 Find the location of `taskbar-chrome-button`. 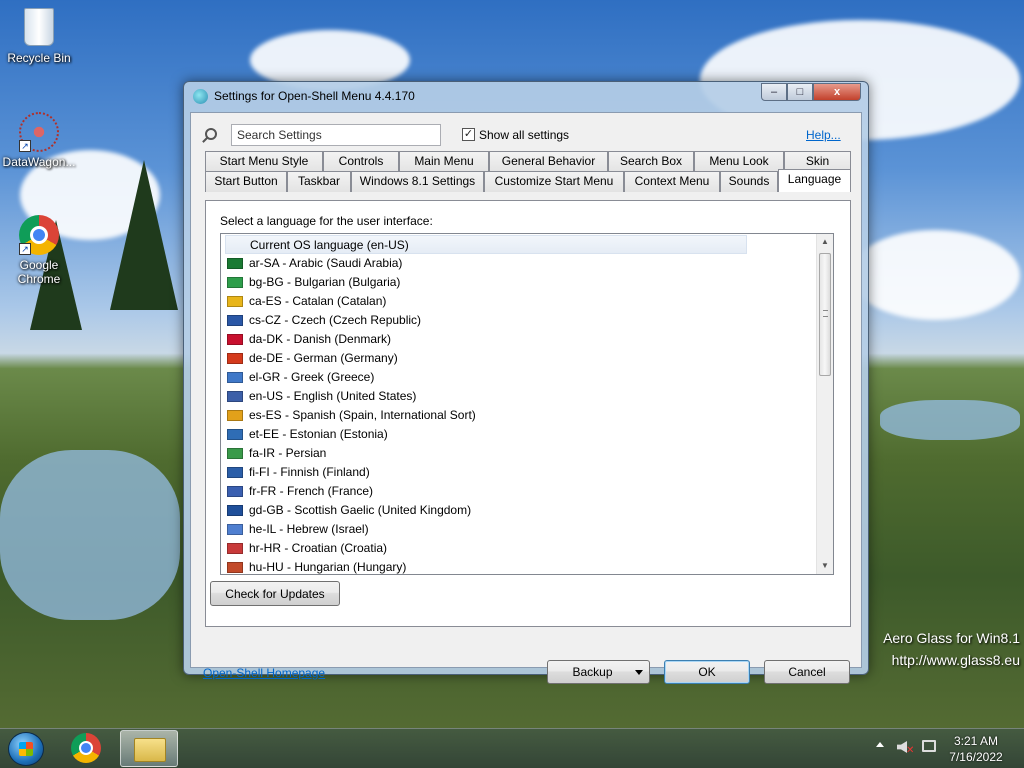

taskbar-chrome-button is located at coordinates (87, 748).